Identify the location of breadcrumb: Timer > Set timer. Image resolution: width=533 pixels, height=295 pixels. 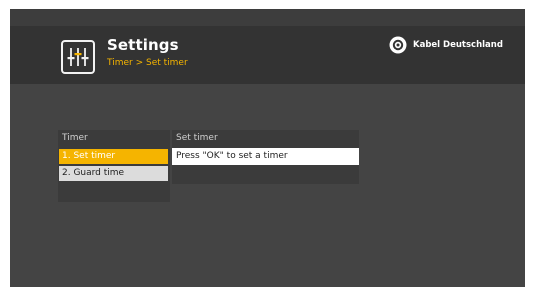
(147, 63).